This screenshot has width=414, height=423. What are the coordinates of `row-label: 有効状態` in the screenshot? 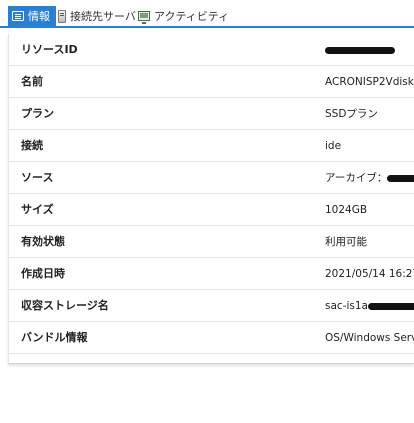 It's located at (43, 241).